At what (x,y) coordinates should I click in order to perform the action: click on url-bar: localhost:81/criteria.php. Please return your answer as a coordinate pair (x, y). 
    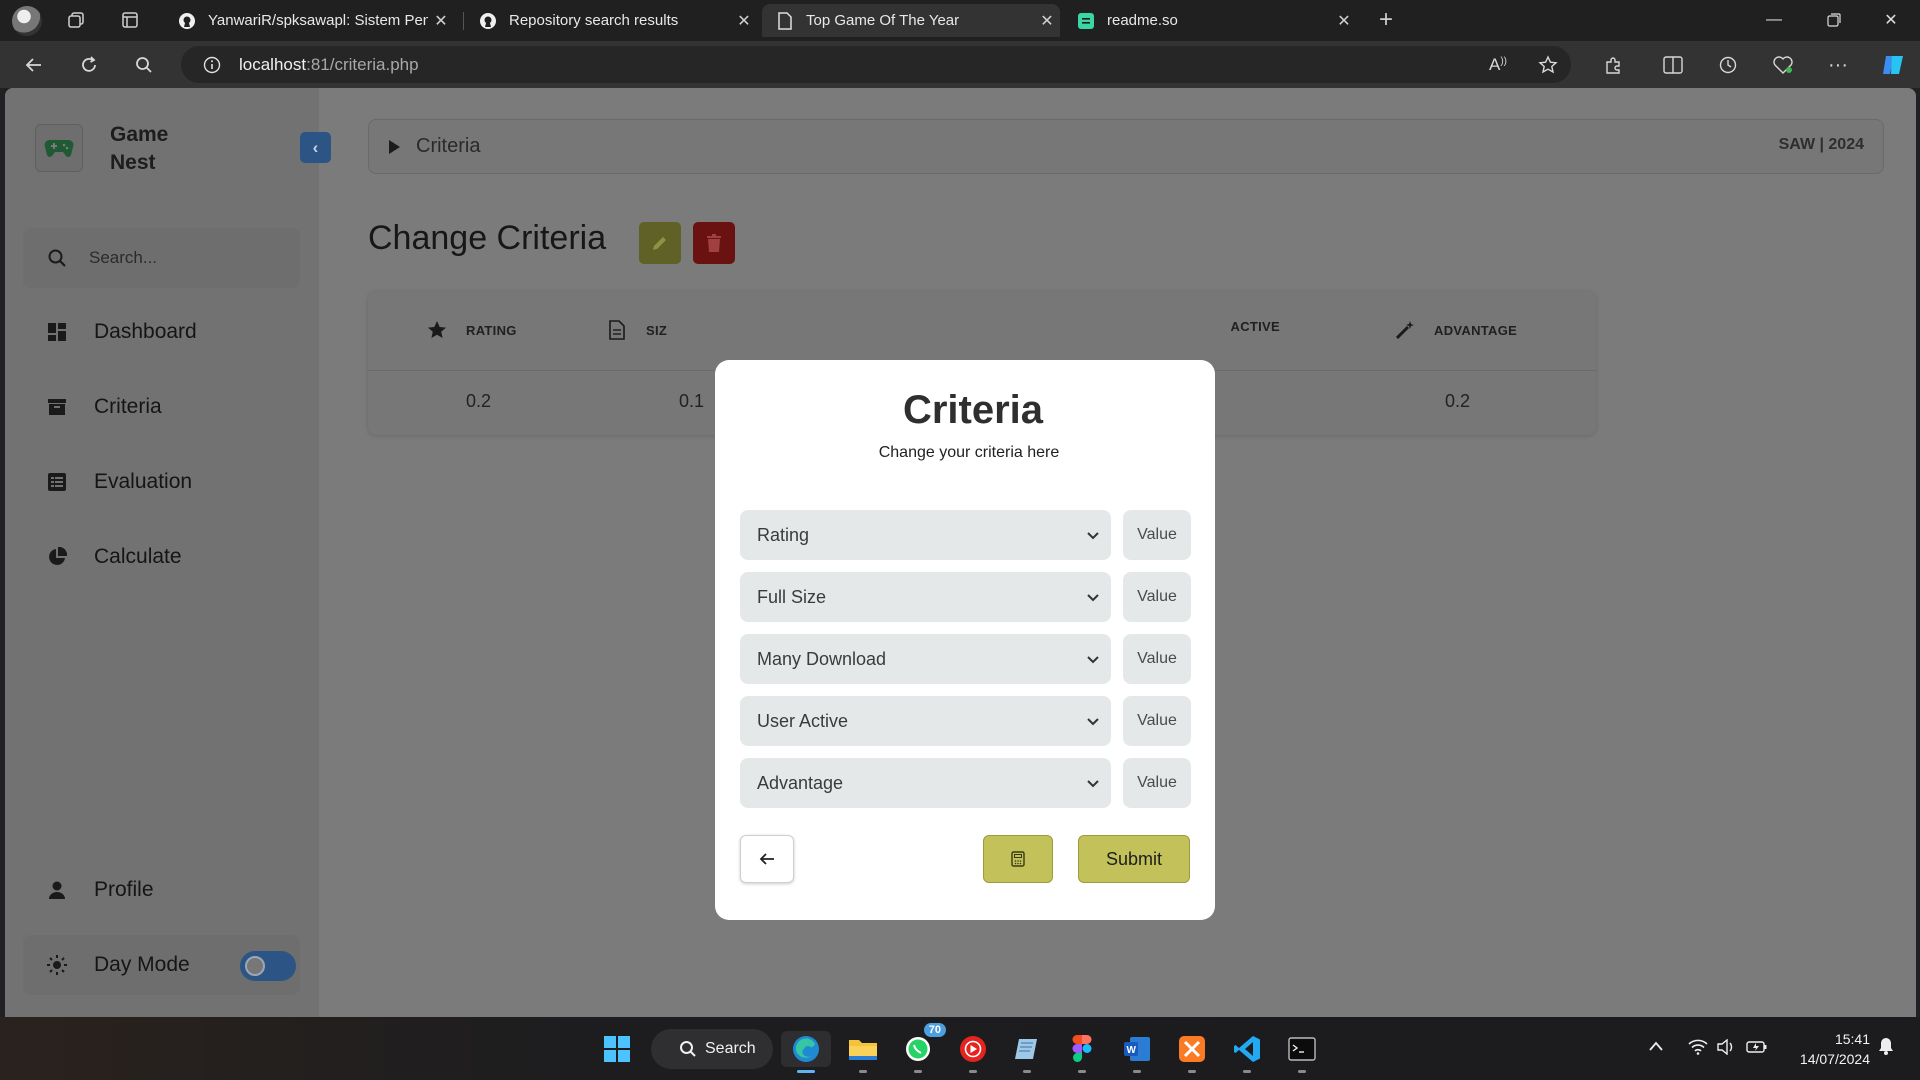
    Looking at the image, I should click on (876, 64).